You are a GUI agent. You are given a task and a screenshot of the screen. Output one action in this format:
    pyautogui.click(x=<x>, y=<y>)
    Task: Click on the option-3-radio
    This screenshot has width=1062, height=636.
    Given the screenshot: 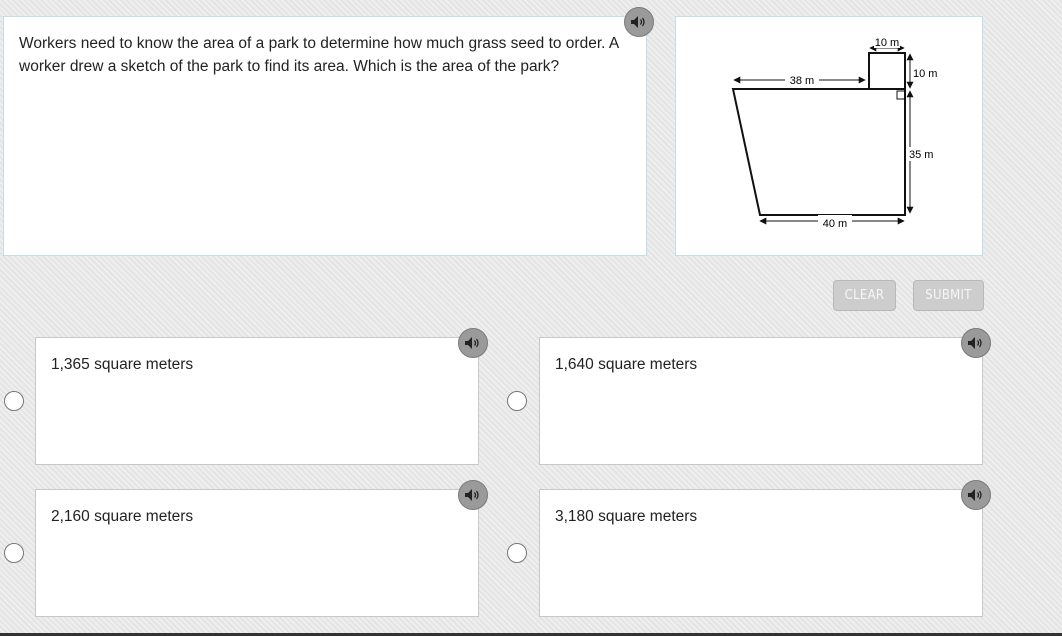 What is the action you would take?
    pyautogui.click(x=14, y=553)
    